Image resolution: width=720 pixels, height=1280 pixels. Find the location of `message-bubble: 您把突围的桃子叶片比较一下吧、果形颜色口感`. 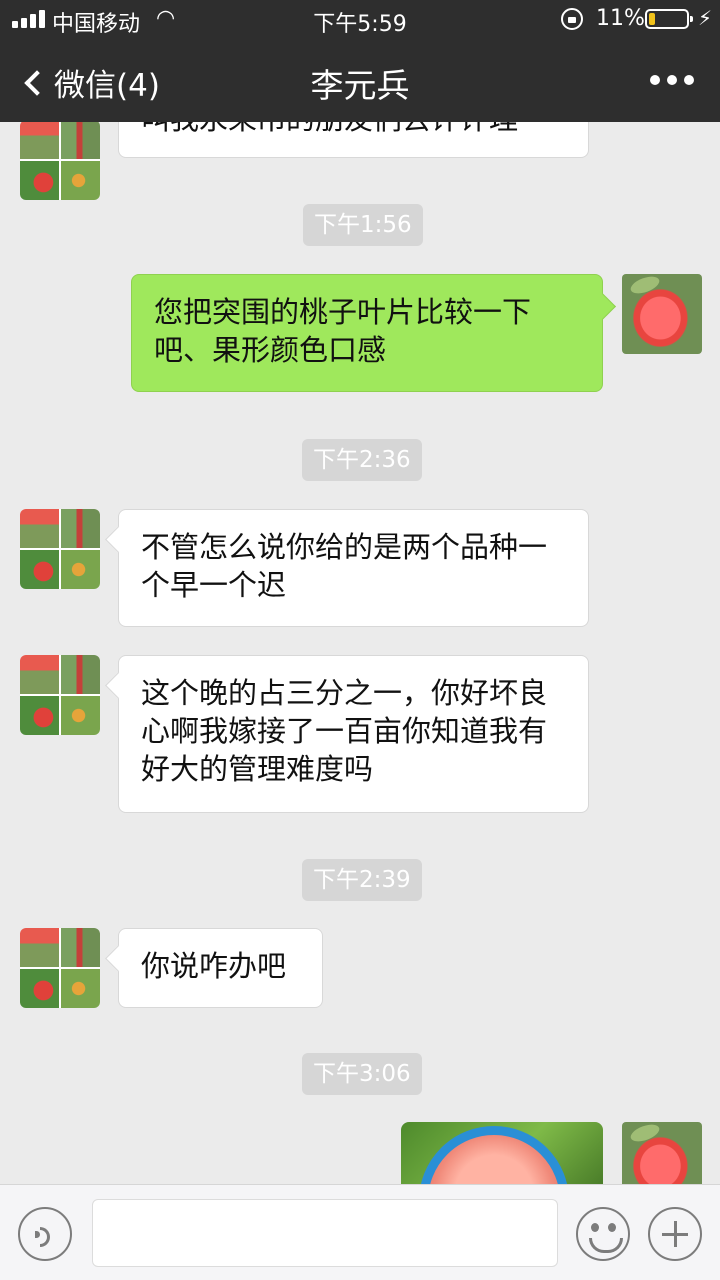

message-bubble: 您把突围的桃子叶片比较一下吧、果形颜色口感 is located at coordinates (367, 333).